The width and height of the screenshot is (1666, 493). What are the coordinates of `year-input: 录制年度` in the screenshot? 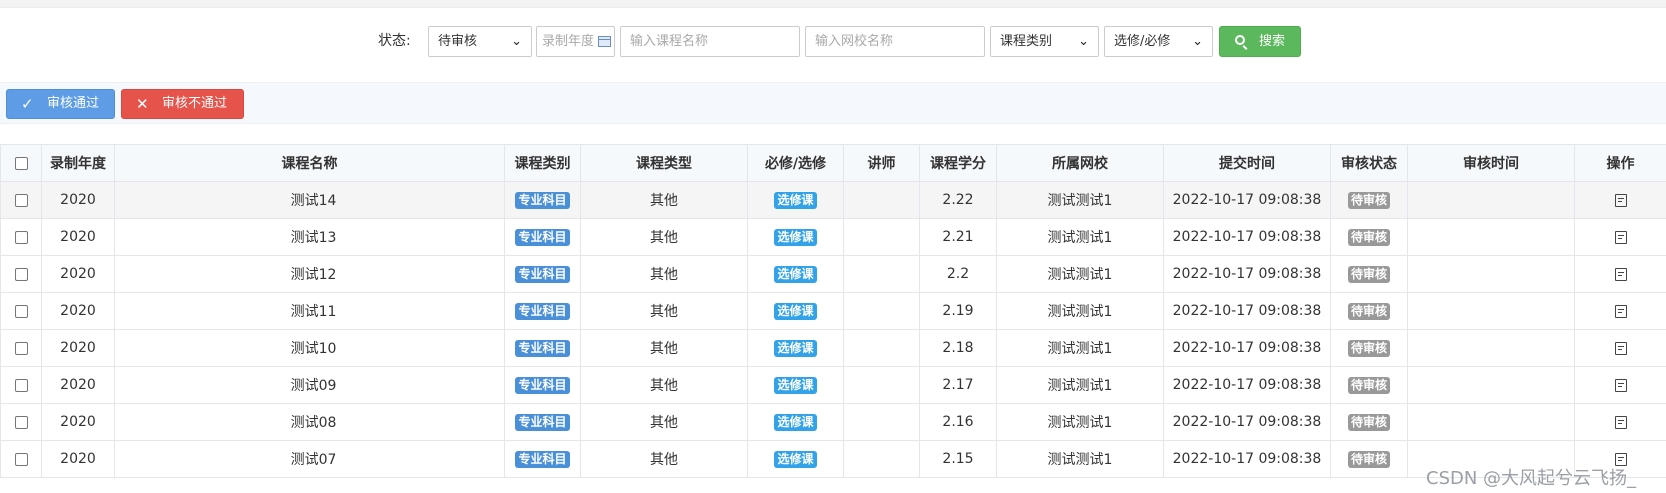 It's located at (575, 41).